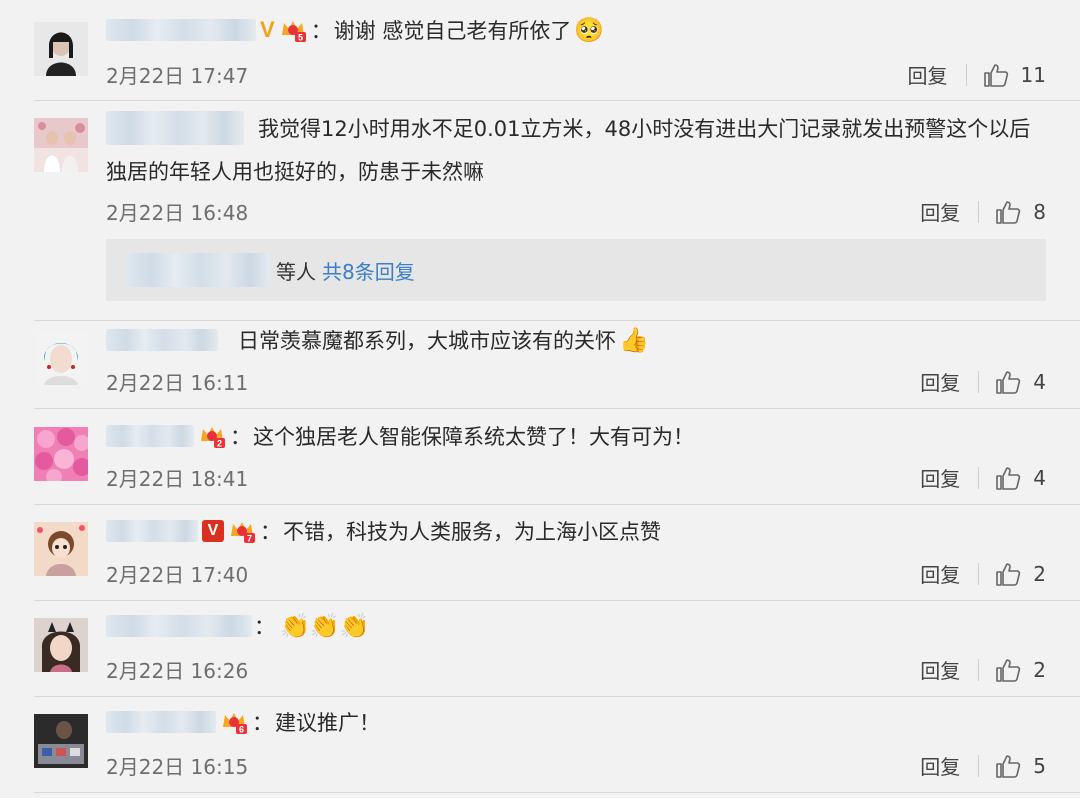  Describe the element at coordinates (212, 436) in the screenshot. I see `vip-crown-icon: 2` at that location.